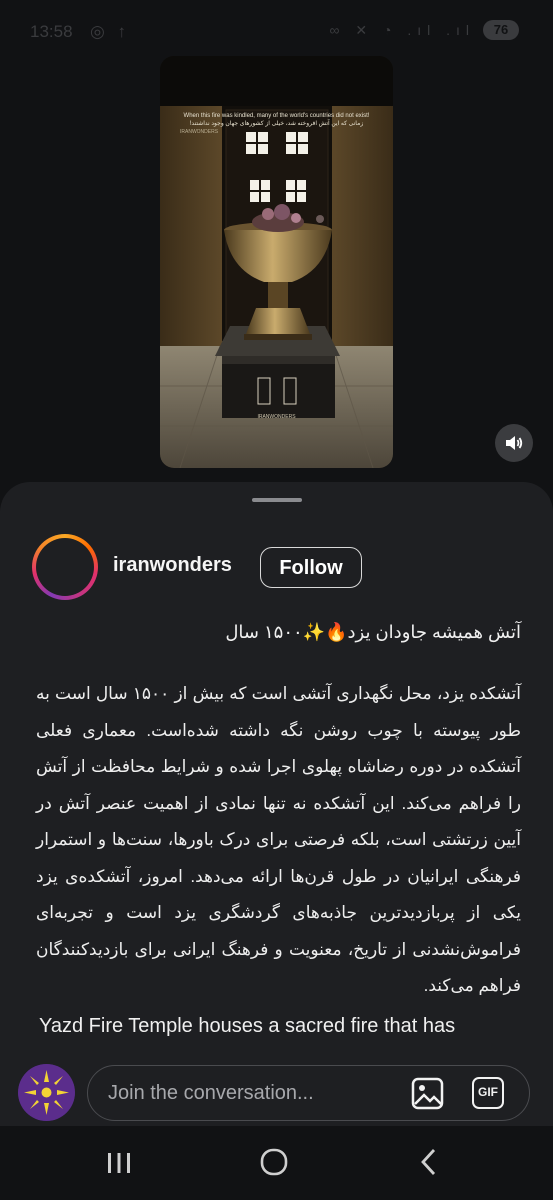 The height and width of the screenshot is (1200, 553). What do you see at coordinates (373, 632) in the screenshot?
I see `post-caption-title: آتش همیشه جاودان یزد🔥✨۱۵۰۰ سال` at bounding box center [373, 632].